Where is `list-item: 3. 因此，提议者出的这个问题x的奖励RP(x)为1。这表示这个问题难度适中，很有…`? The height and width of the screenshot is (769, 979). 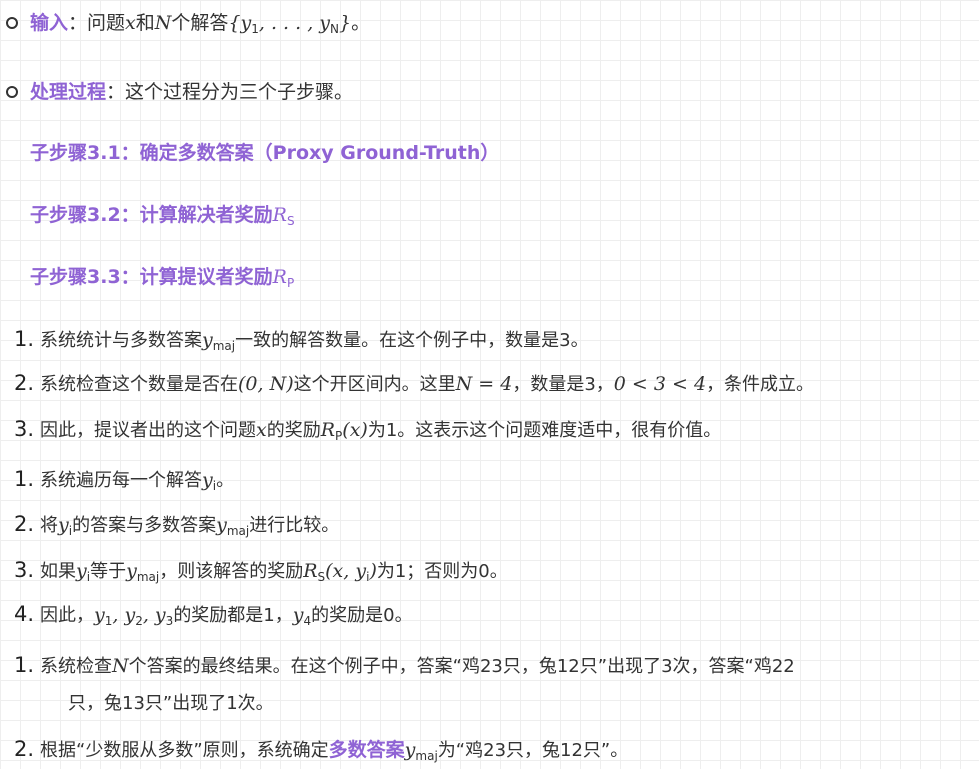
list-item: 3. 因此，提议者出的这个问题x的奖励RP(x)为1。这表示这个问题难度适中，很有… is located at coordinates (367, 430).